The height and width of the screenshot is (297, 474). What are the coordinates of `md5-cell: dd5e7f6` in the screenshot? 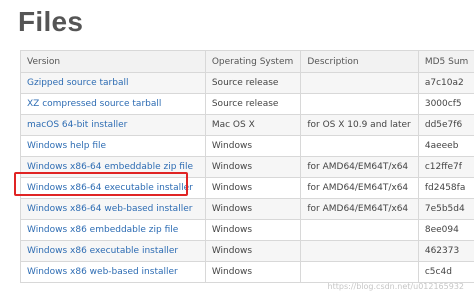 It's located at (445, 125).